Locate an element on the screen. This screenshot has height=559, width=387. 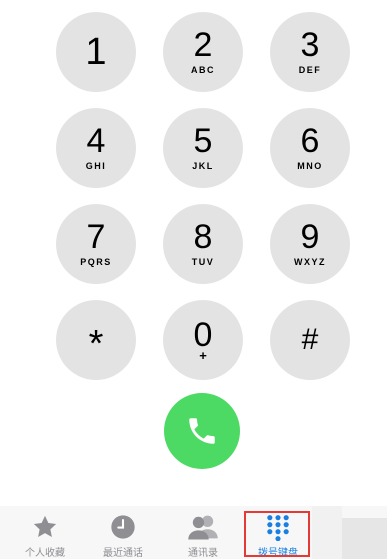
key-digit: 3 is located at coordinates (310, 45).